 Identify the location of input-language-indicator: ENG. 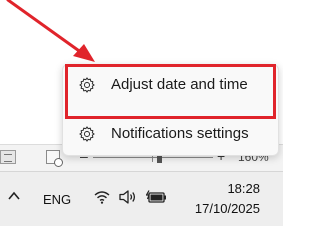
(57, 199).